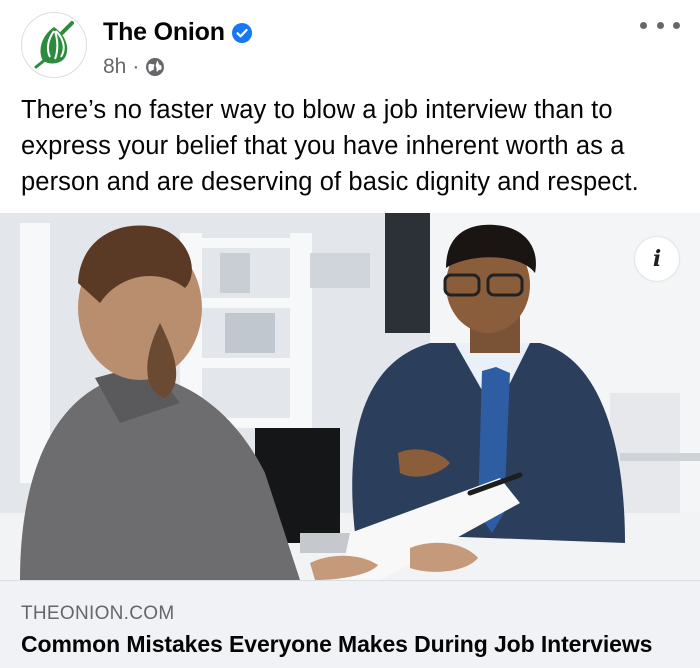 This screenshot has height=668, width=700. What do you see at coordinates (155, 67) in the screenshot?
I see `globe-icon` at bounding box center [155, 67].